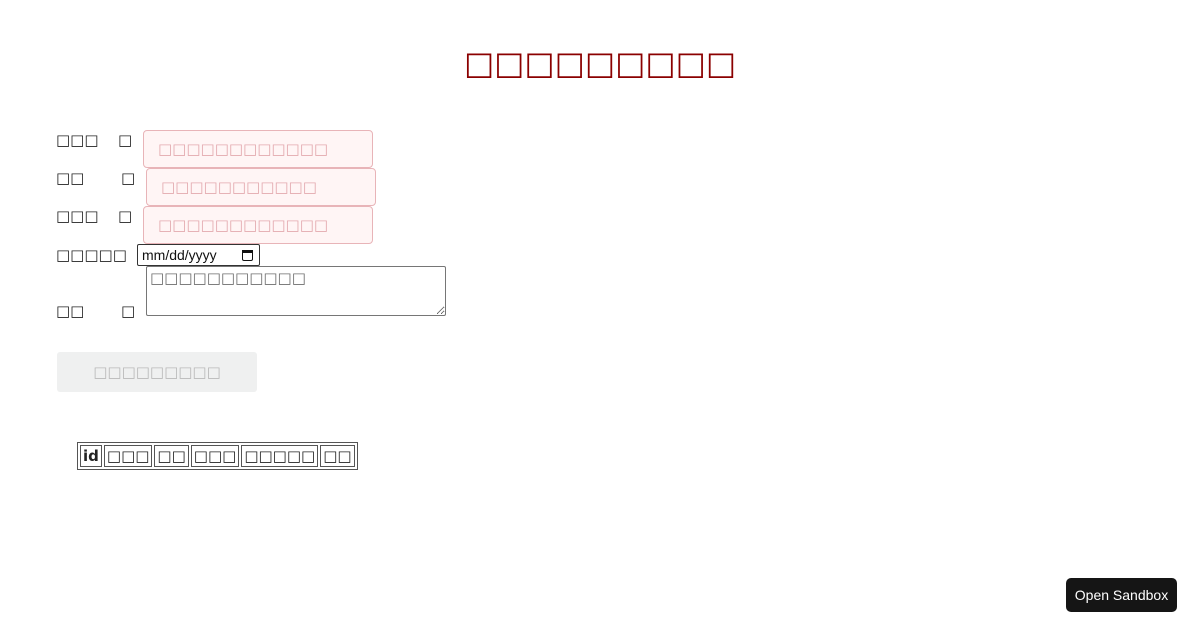 The height and width of the screenshot is (630, 1200). What do you see at coordinates (157, 372) in the screenshot?
I see `submit-button: □□□□□□□□□` at bounding box center [157, 372].